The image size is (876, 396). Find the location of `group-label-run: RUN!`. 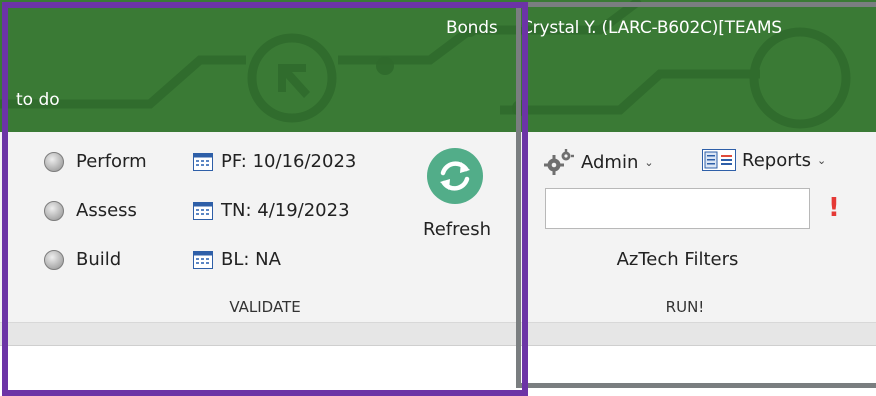

group-label-run: RUN! is located at coordinates (685, 307).